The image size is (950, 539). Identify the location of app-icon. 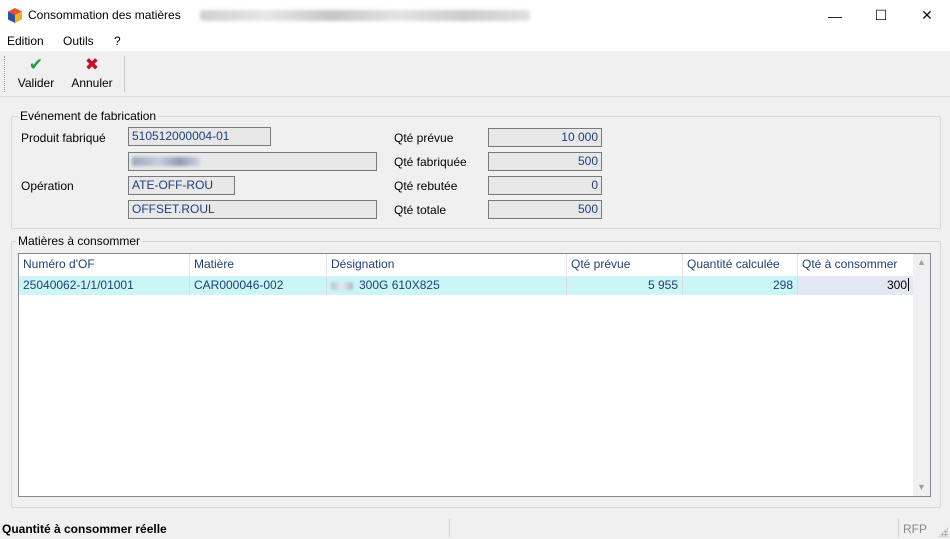
(15, 15).